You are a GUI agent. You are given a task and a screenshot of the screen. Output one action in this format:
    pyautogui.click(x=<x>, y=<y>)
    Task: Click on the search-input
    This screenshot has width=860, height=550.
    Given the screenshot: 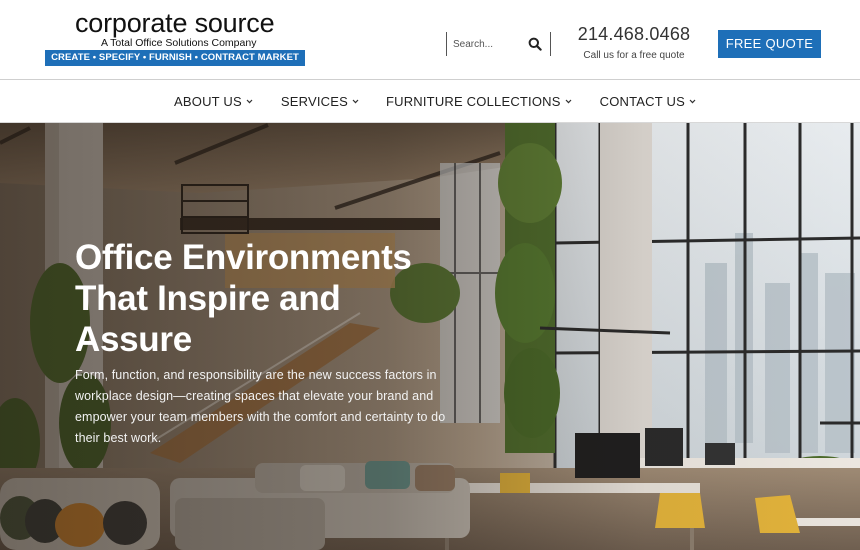 What is the action you would take?
    pyautogui.click(x=489, y=44)
    